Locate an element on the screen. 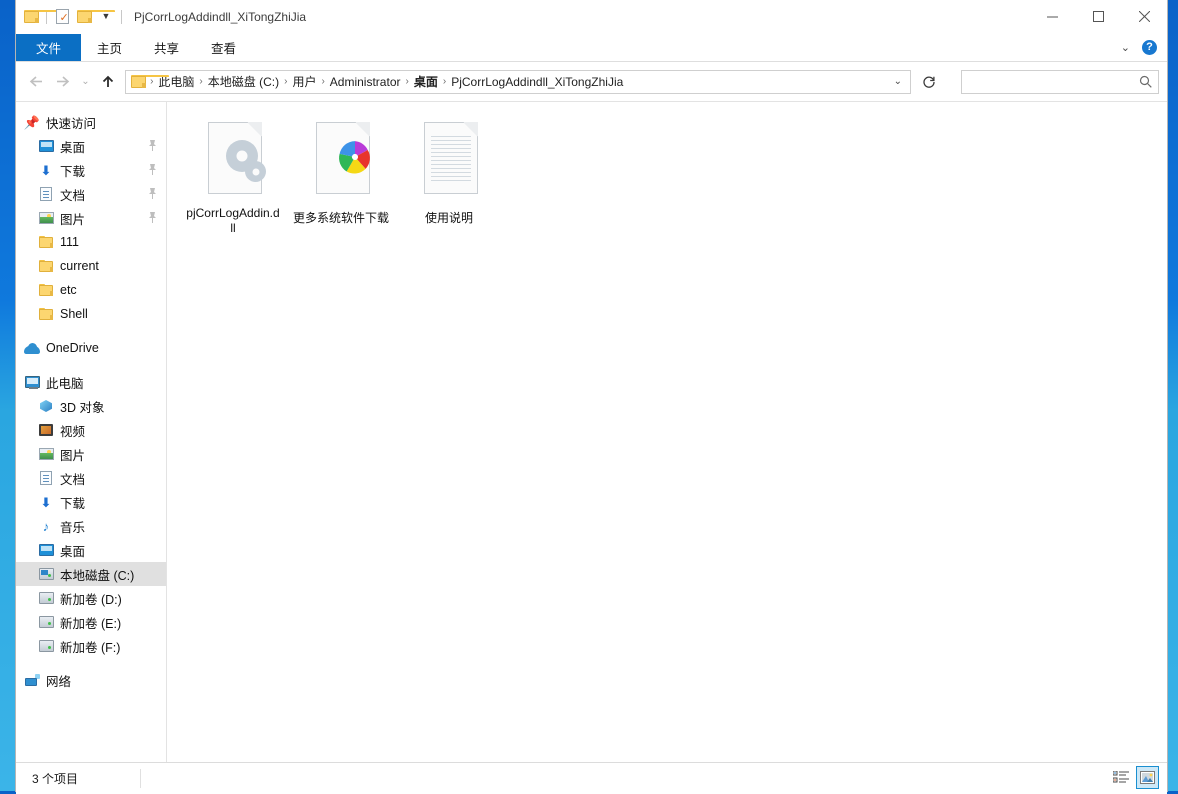 Image resolution: width=1178 pixels, height=794 pixels. breadcrumb-item-1: 本地磁盘 (C:) is located at coordinates (243, 81).